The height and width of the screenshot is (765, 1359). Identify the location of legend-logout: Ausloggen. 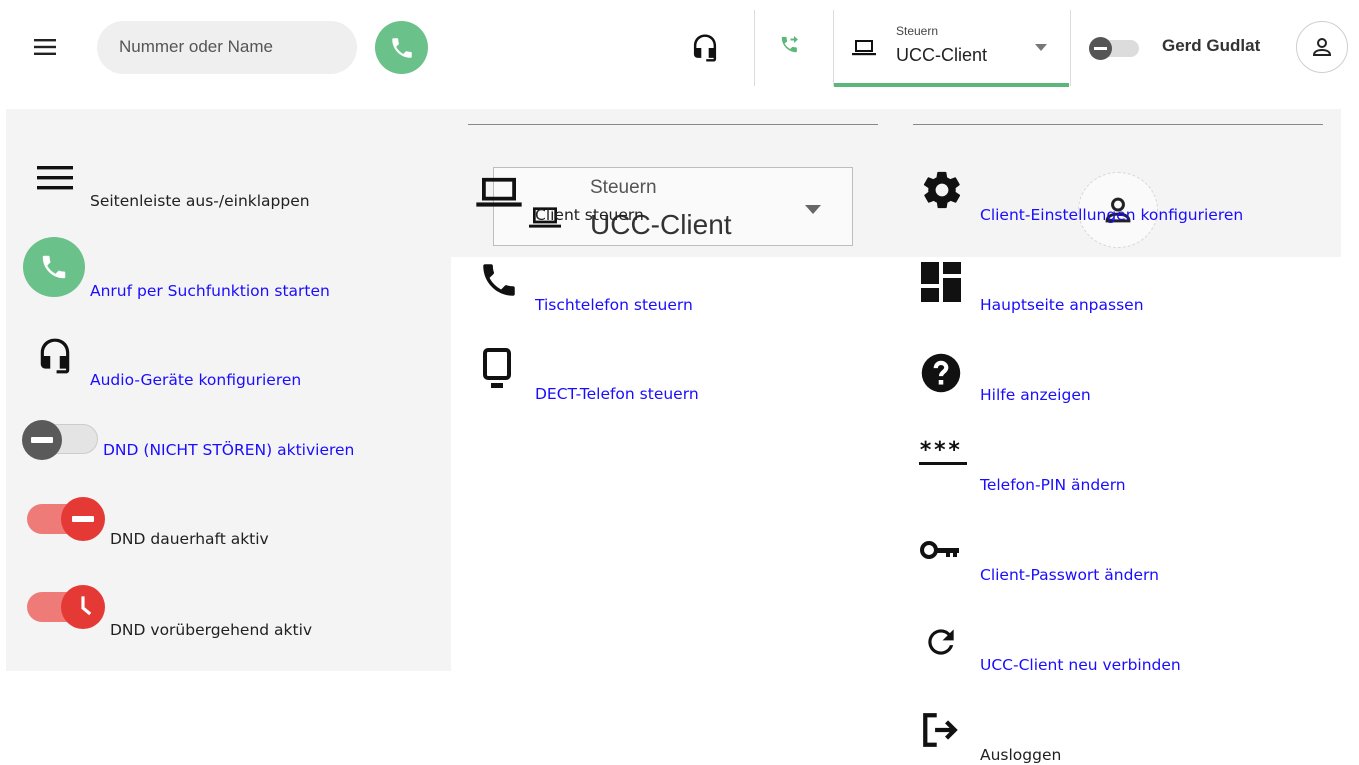
(1021, 755).